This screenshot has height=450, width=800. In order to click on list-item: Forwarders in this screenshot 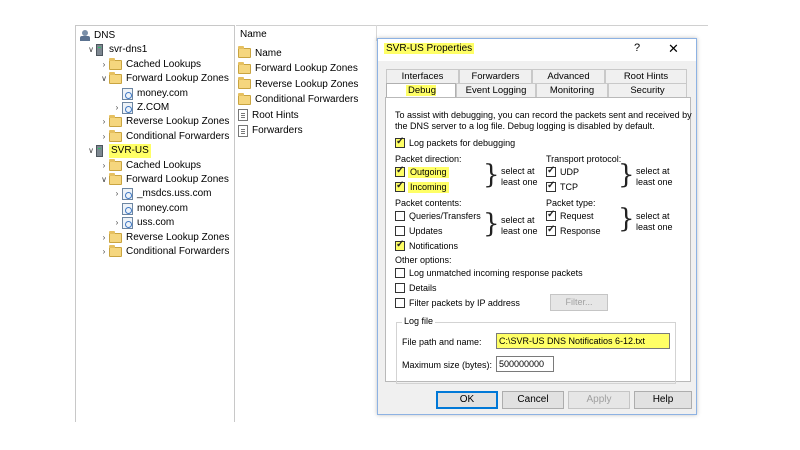, I will do `click(270, 131)`.